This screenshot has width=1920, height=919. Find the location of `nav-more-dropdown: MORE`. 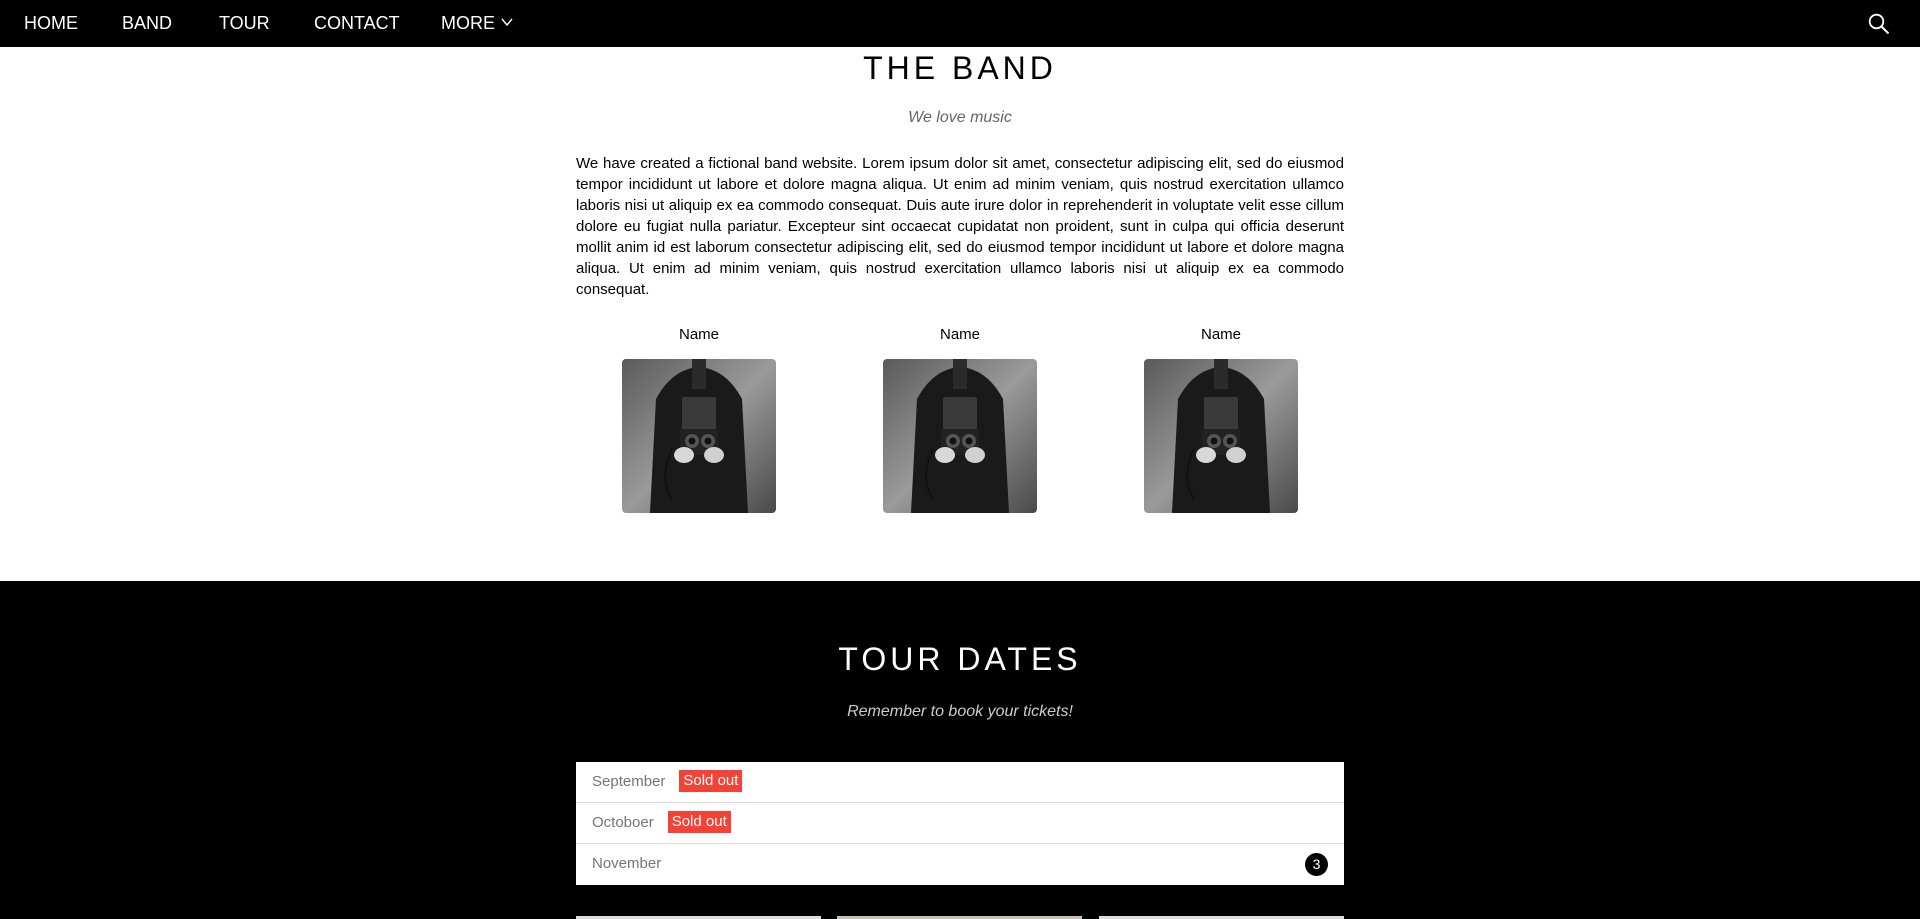

nav-more-dropdown: MORE is located at coordinates (477, 23).